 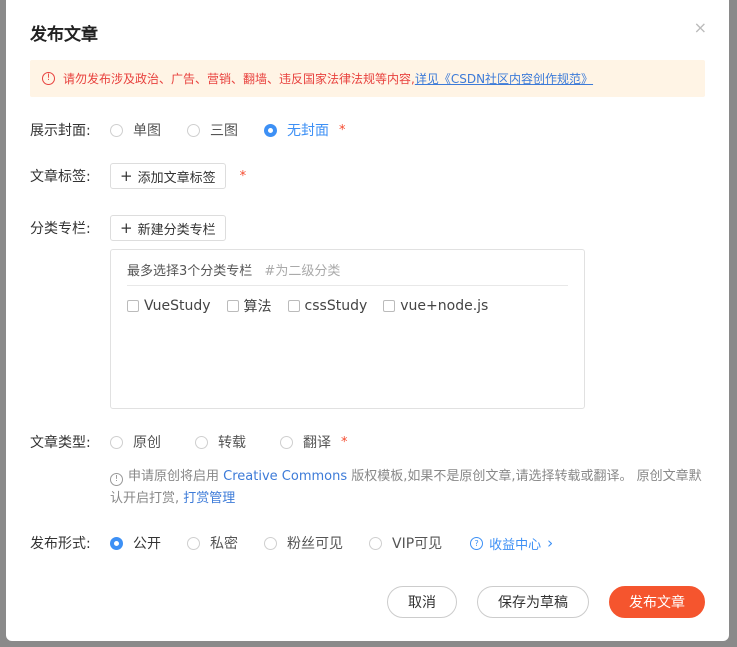 I want to click on publish-option-fans: 粉丝可见, so click(x=303, y=543).